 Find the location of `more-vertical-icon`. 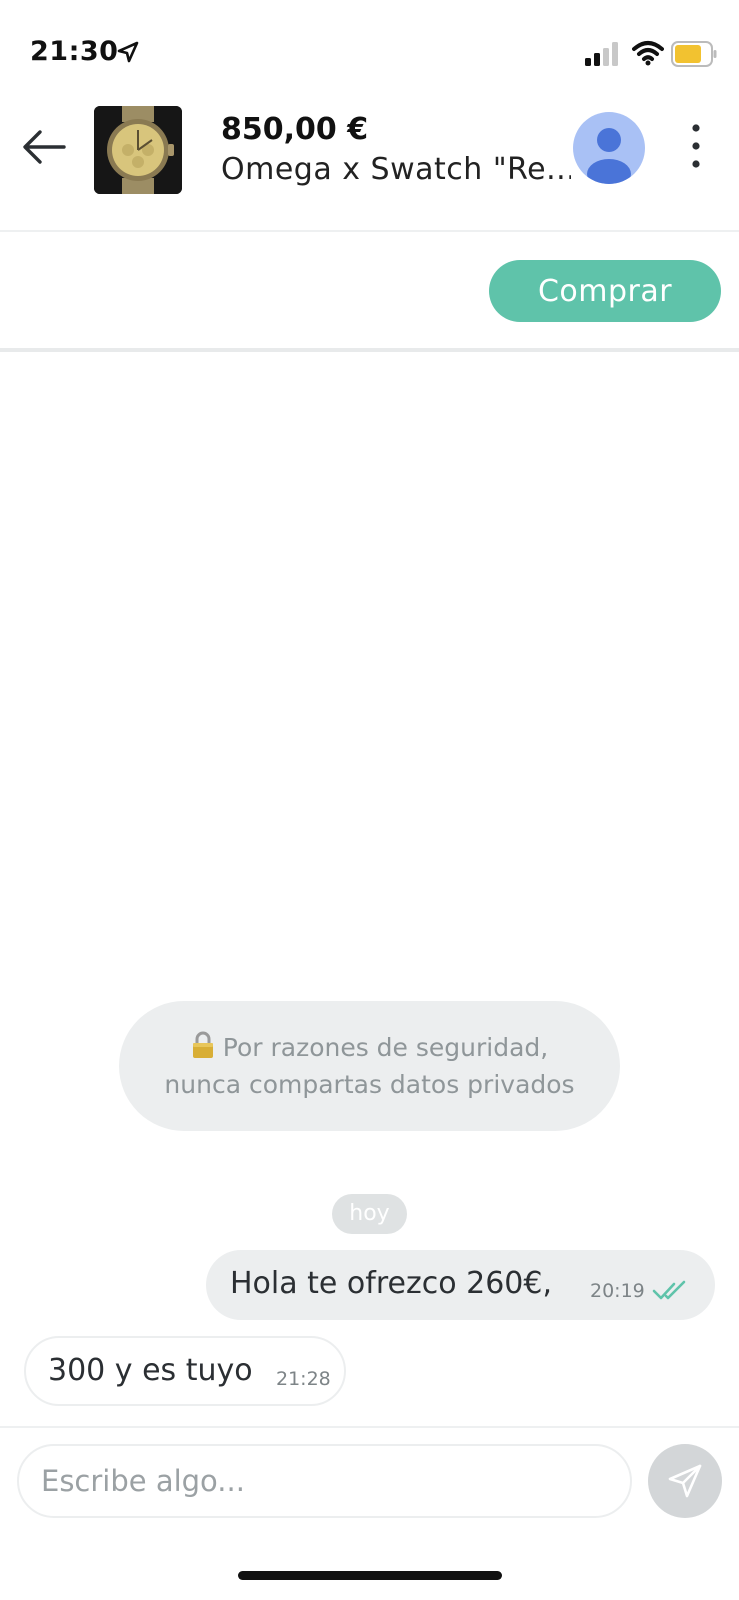

more-vertical-icon is located at coordinates (696, 148).